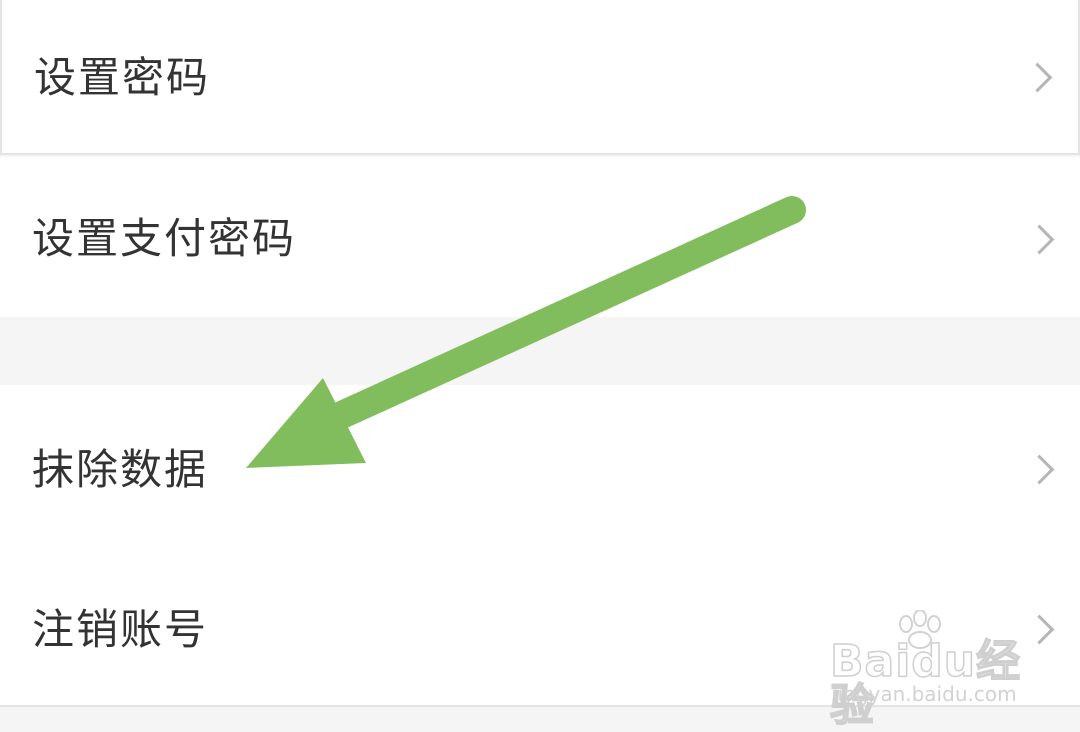  I want to click on settings-item-label: 设置支付密码, so click(164, 238).